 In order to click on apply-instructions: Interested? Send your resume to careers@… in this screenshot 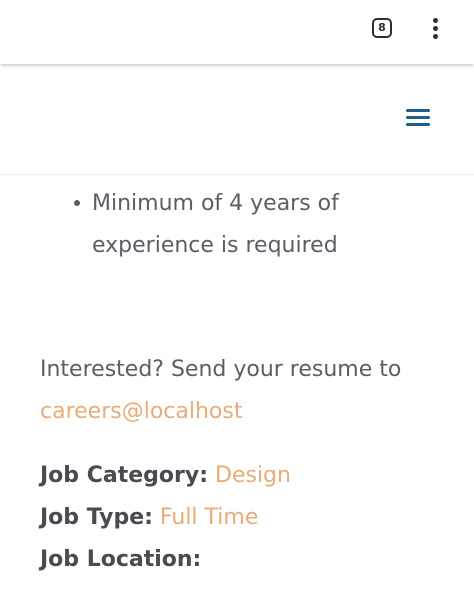, I will do `click(240, 391)`.